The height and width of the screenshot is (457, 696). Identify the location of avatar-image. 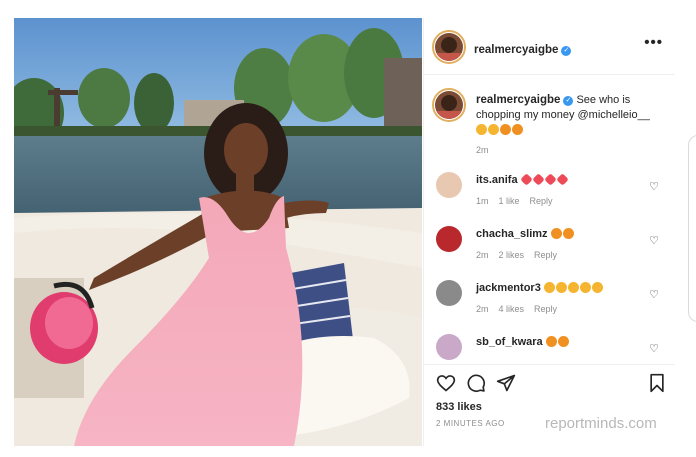
(449, 49).